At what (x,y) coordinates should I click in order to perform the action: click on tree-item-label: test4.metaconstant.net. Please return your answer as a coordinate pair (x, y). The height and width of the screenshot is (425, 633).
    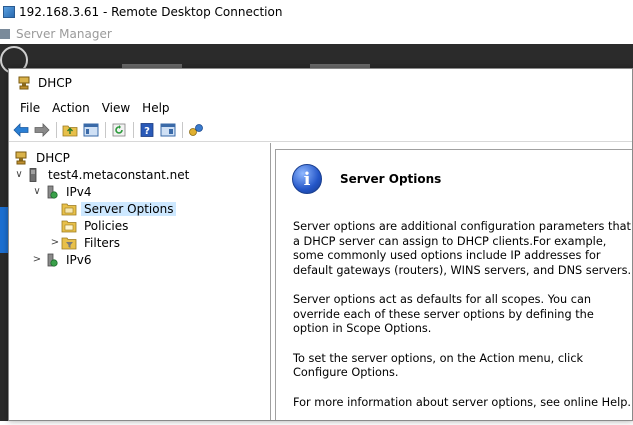
    Looking at the image, I should click on (119, 174).